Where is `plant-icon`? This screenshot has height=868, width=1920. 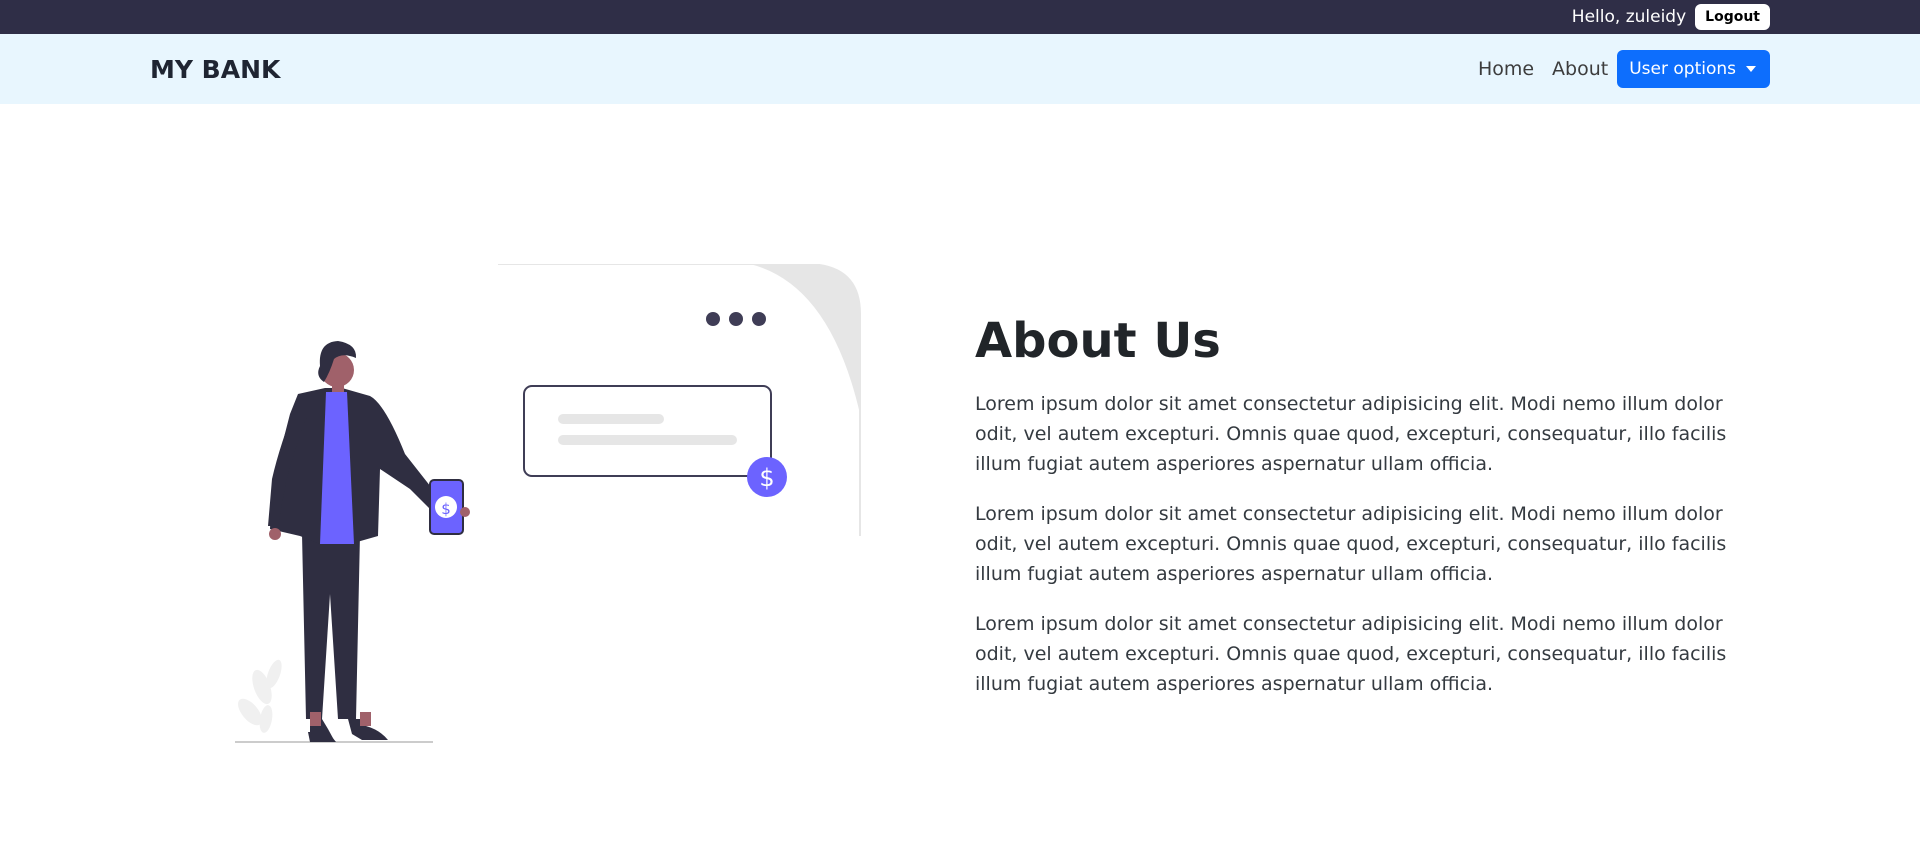
plant-icon is located at coordinates (260, 696).